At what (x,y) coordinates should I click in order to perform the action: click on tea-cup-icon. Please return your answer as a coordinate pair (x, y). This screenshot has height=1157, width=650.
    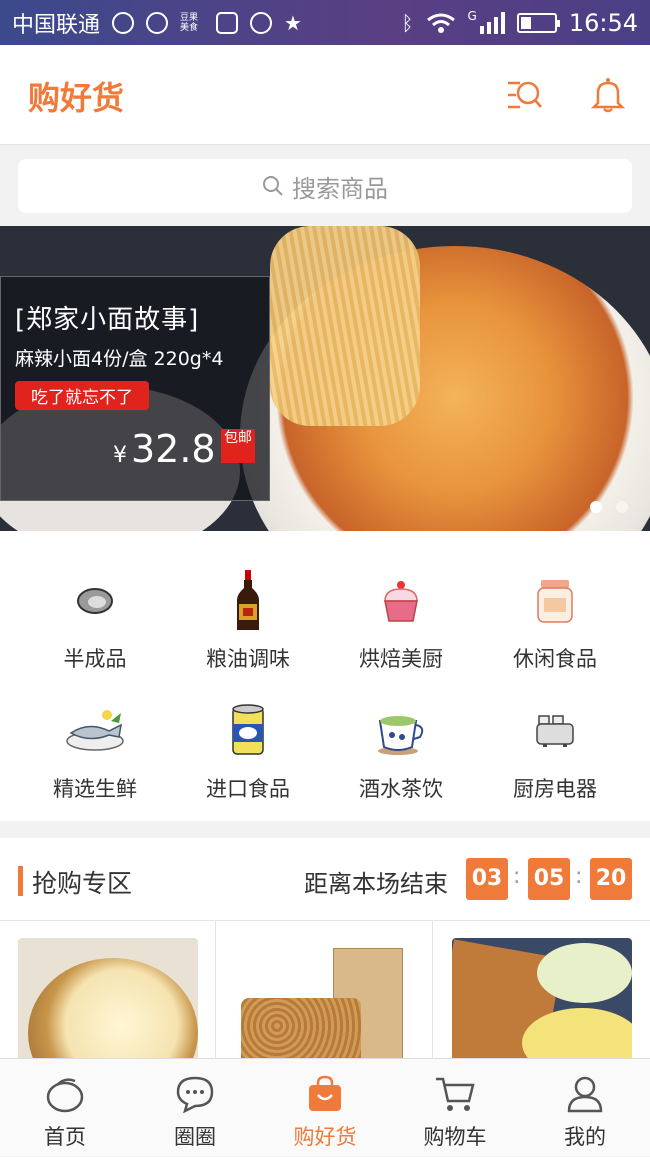
    Looking at the image, I should click on (401, 735).